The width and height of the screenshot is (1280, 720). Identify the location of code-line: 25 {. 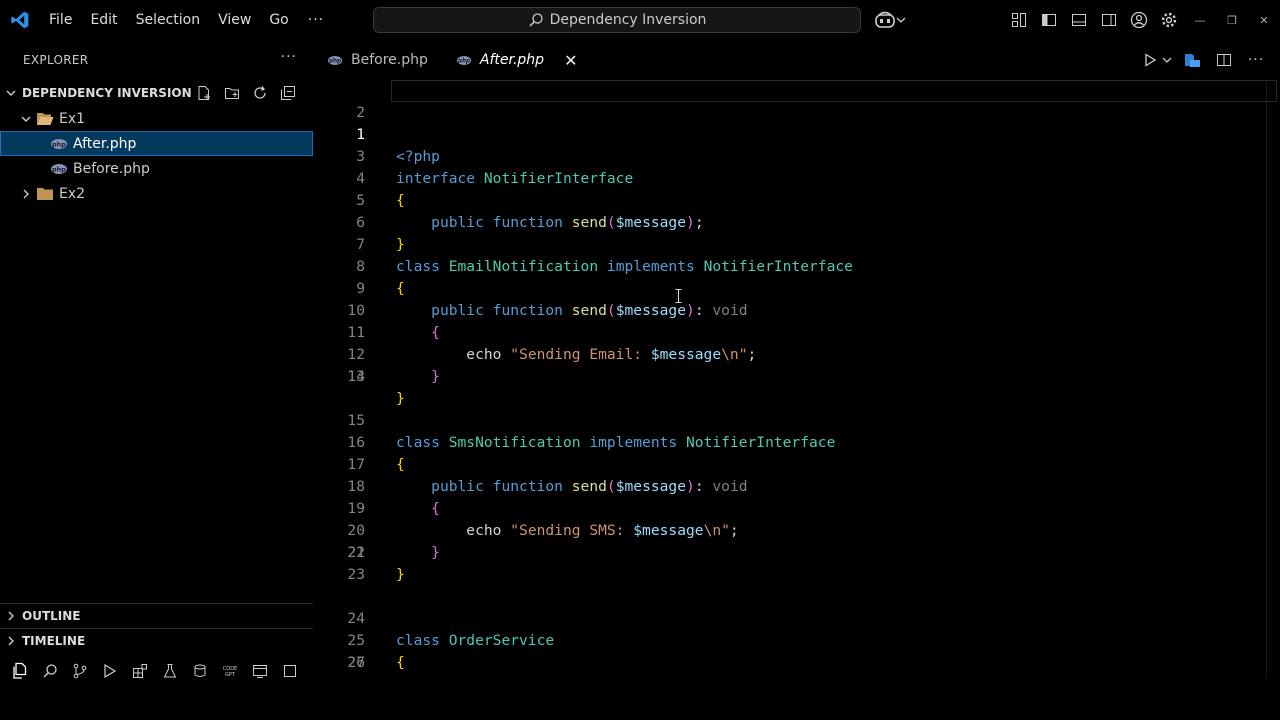
(796, 639).